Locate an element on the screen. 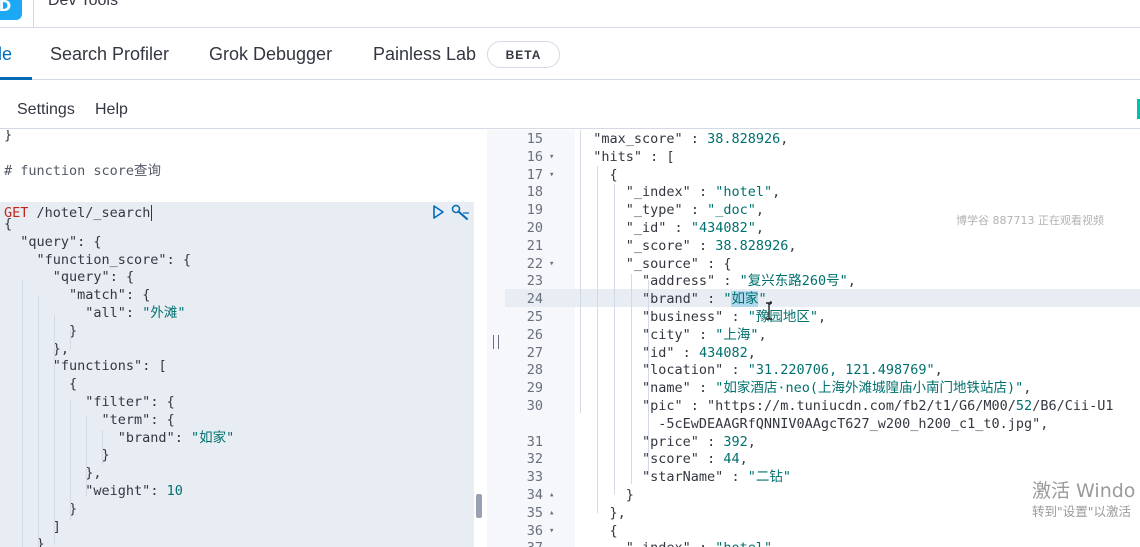 Image resolution: width=1140 pixels, height=547 pixels. request-code-line: "function_score": { is located at coordinates (113, 259).